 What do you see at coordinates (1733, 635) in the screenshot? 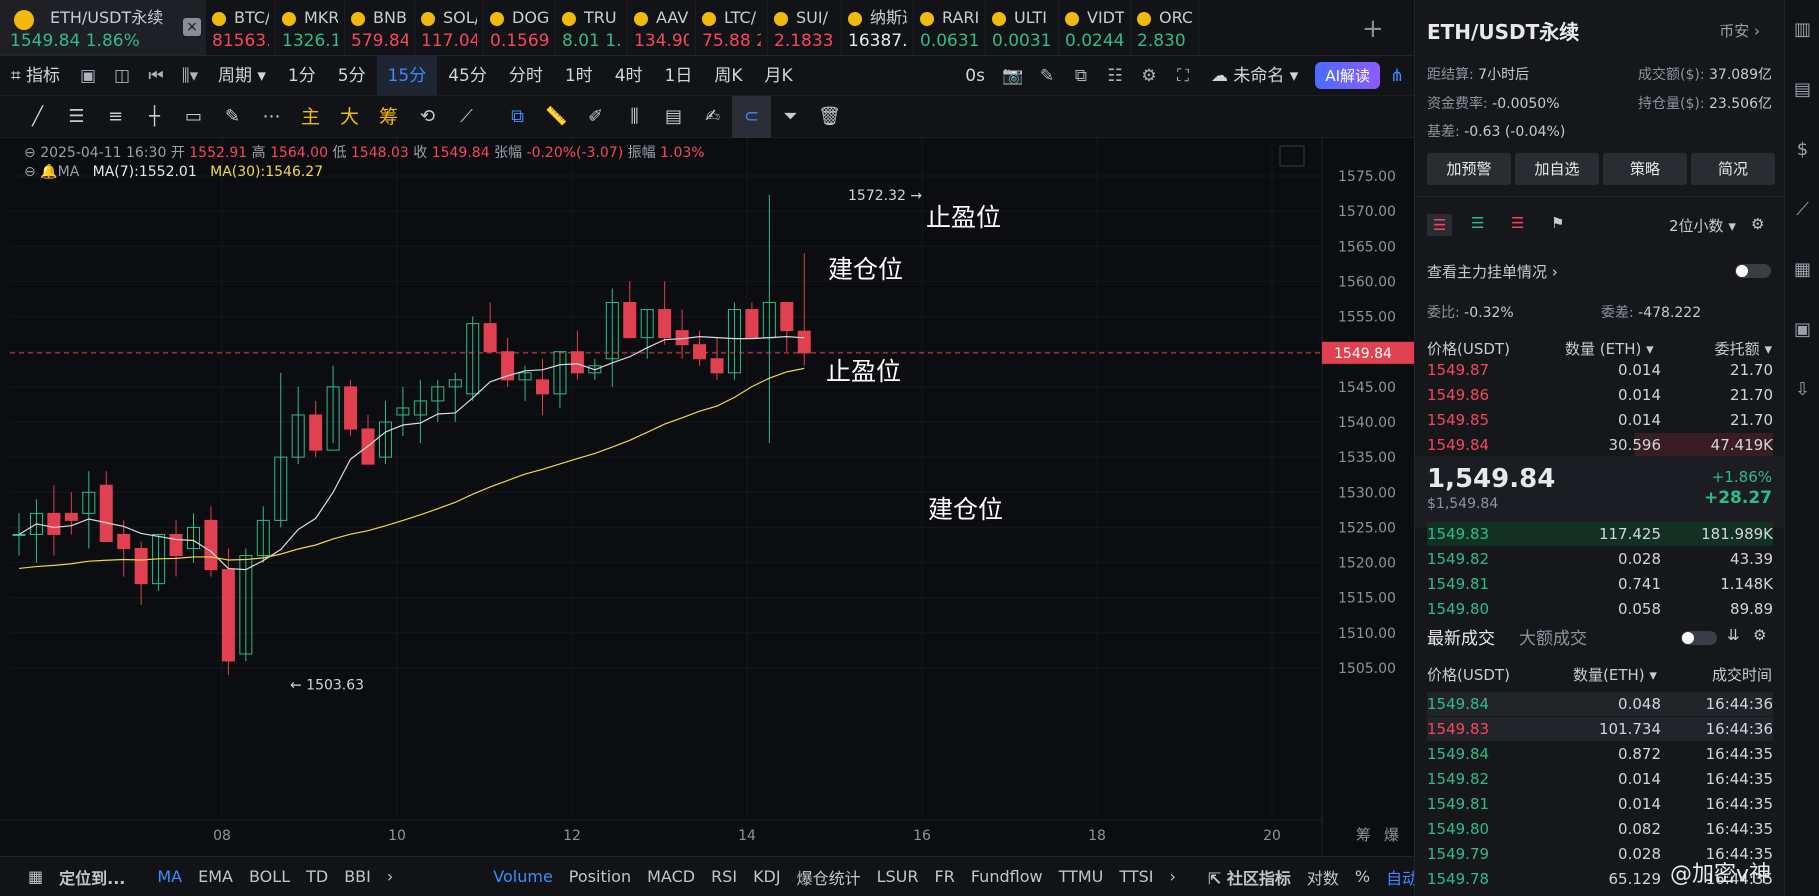
I see `trades-filter-icon: ⇊` at bounding box center [1733, 635].